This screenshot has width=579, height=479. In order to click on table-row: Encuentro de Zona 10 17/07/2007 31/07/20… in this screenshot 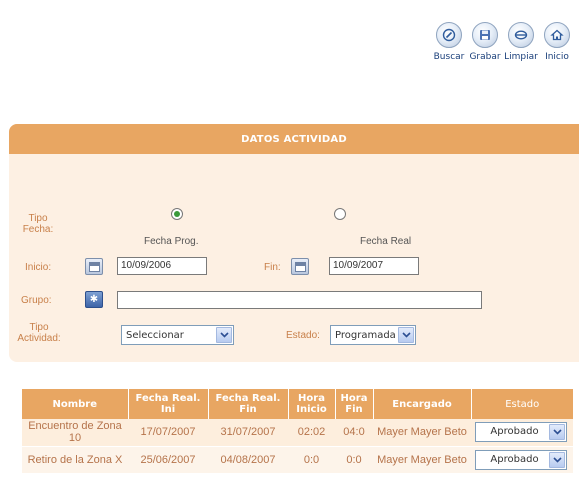, I will do `click(297, 433)`.